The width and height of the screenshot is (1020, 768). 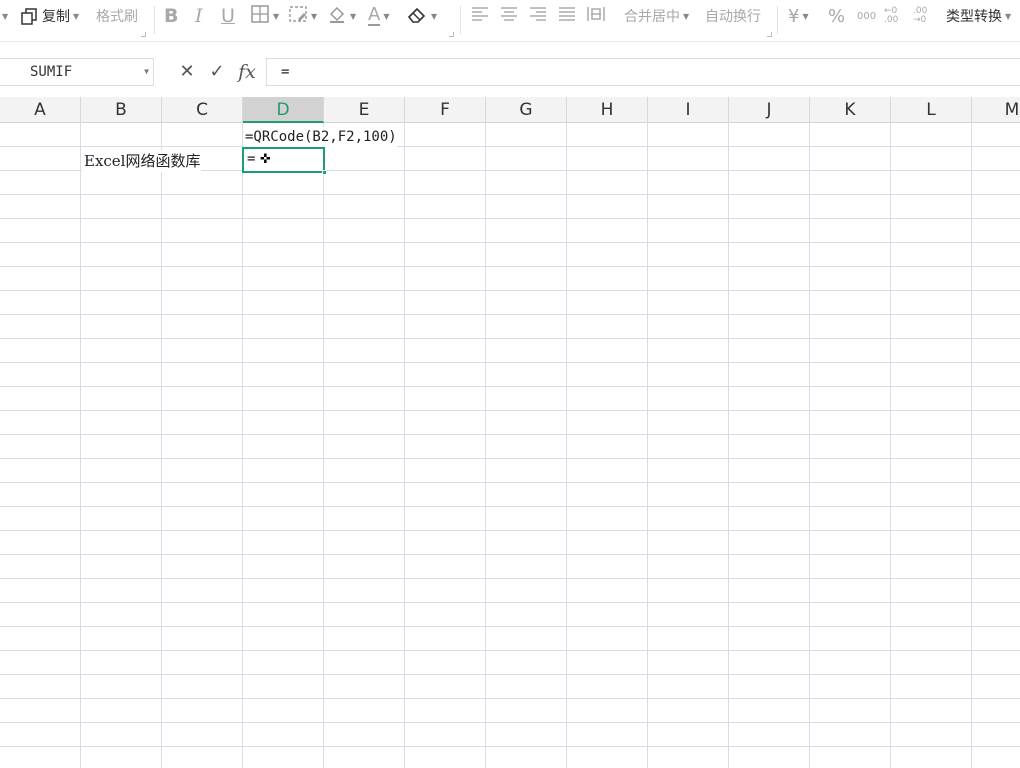 I want to click on name-box: SUMIF ▼, so click(x=77, y=72).